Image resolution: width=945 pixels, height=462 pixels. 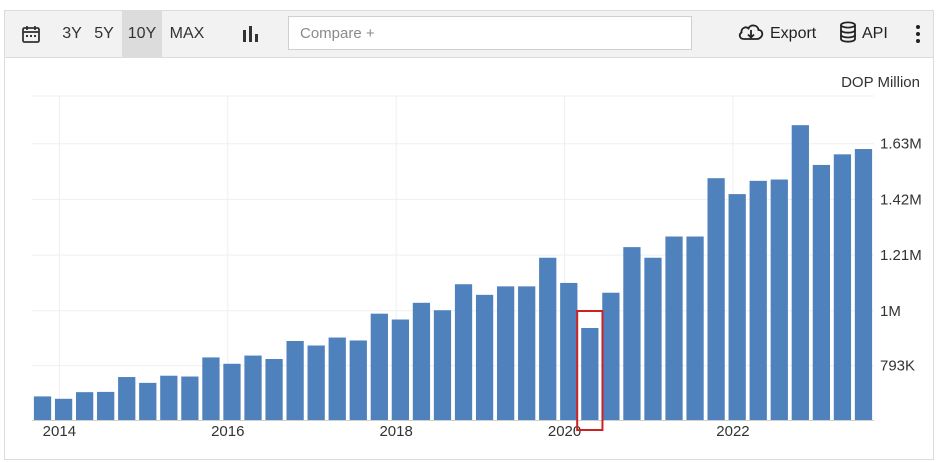 What do you see at coordinates (890, 311) in the screenshot?
I see `y-tick-label: 1M` at bounding box center [890, 311].